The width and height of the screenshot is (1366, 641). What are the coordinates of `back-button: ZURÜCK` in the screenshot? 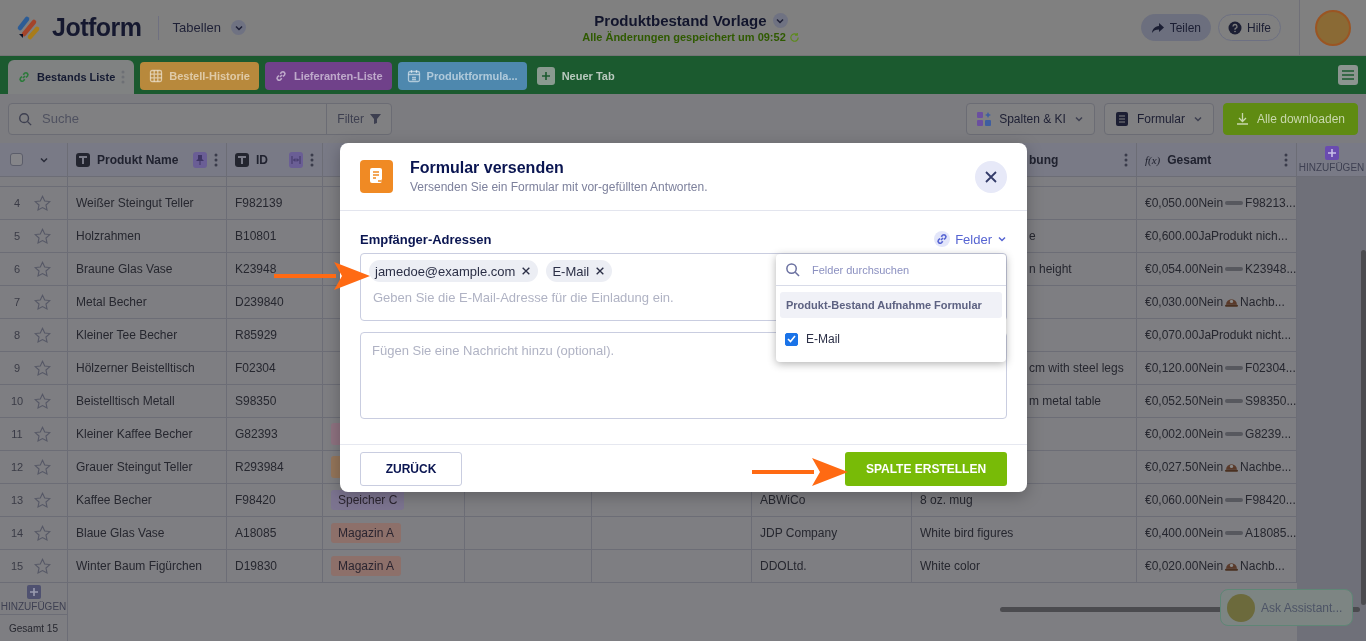 It's located at (411, 468).